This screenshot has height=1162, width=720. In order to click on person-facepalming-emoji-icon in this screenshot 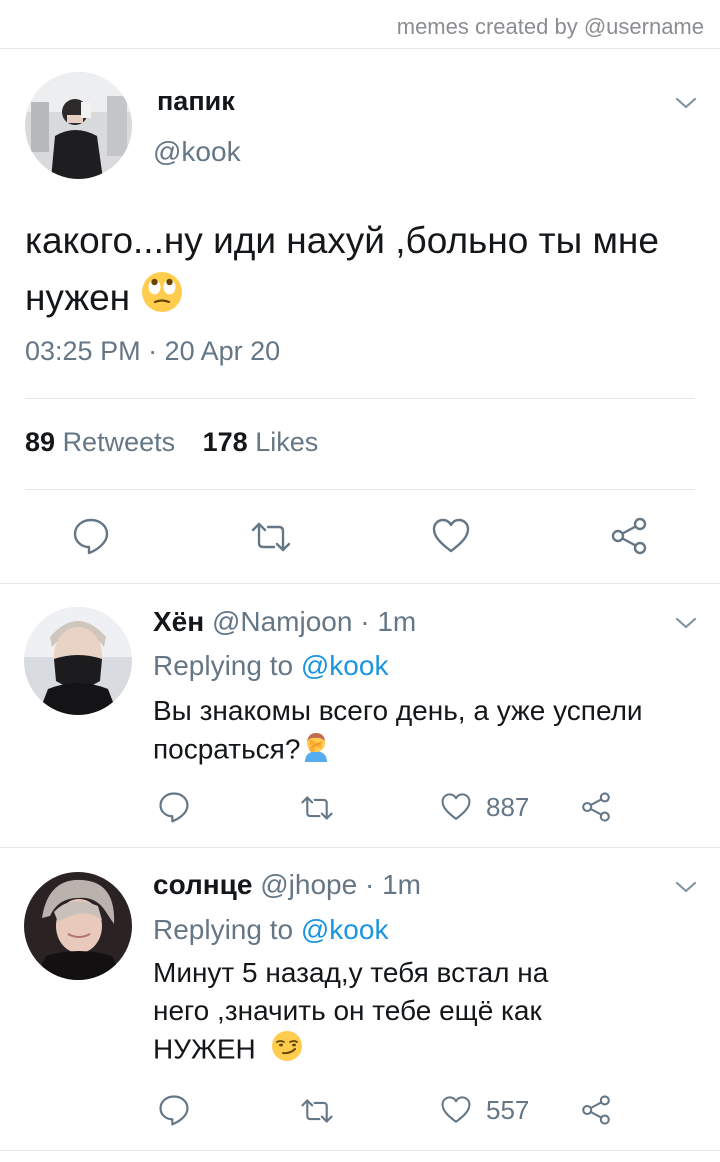, I will do `click(316, 751)`.